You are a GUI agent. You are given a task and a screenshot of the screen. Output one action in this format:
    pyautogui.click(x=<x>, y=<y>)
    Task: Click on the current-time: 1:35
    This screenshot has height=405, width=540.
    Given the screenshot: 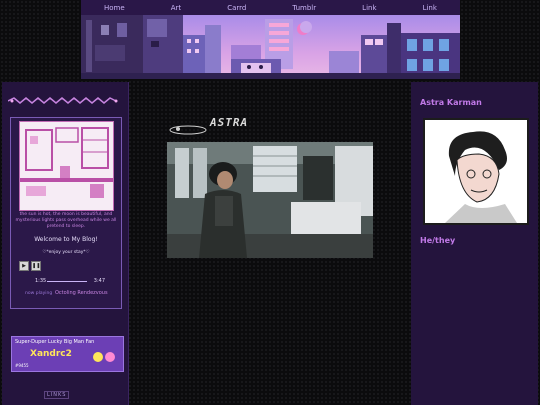 What is the action you would take?
    pyautogui.click(x=41, y=281)
    